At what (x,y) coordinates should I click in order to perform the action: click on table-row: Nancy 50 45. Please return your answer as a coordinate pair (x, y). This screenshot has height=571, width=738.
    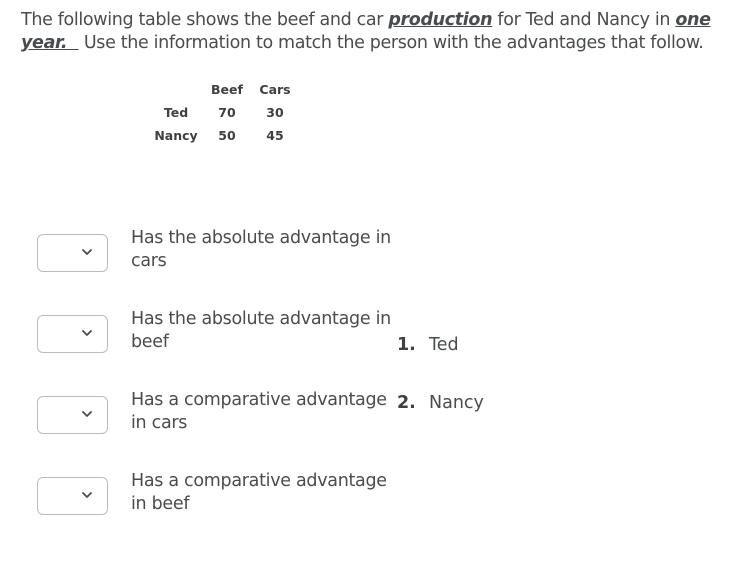
    Looking at the image, I should click on (224, 135).